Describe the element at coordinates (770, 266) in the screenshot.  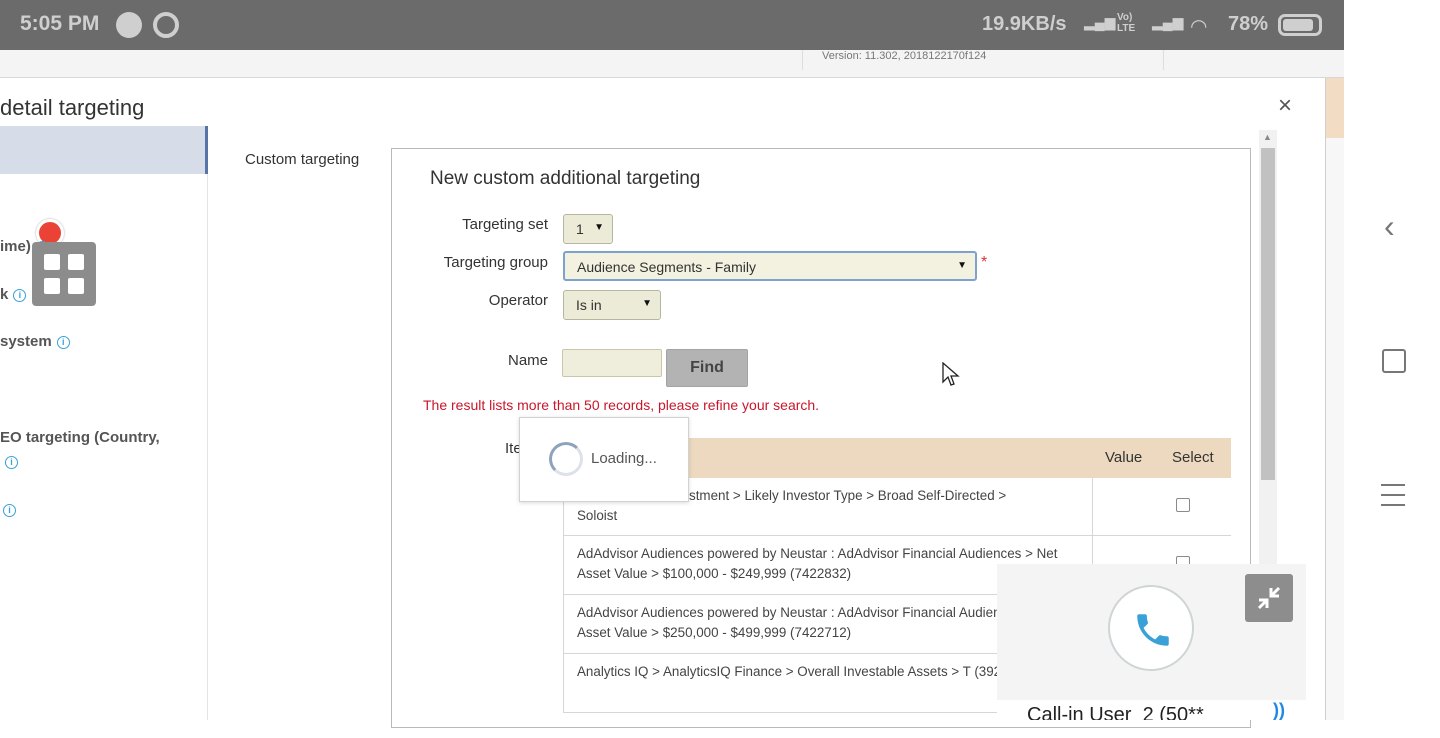
I see `targeting-group-select: Audience Segments - Family ▼` at that location.